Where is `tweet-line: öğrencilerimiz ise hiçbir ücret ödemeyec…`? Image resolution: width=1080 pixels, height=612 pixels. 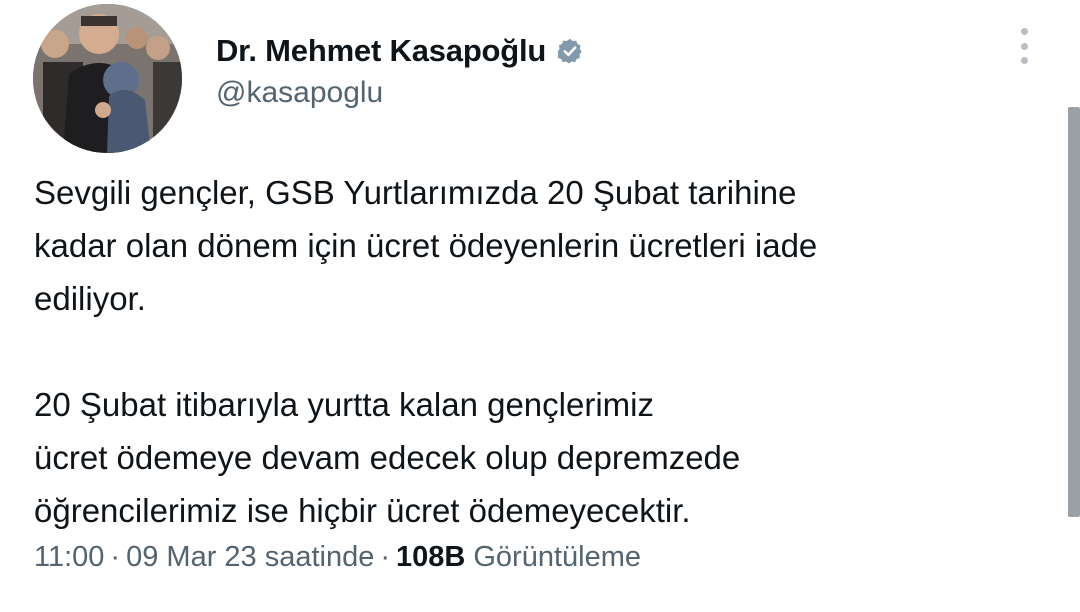
tweet-line: öğrencilerimiz ise hiçbir ücret ödemeyec… is located at coordinates (362, 510).